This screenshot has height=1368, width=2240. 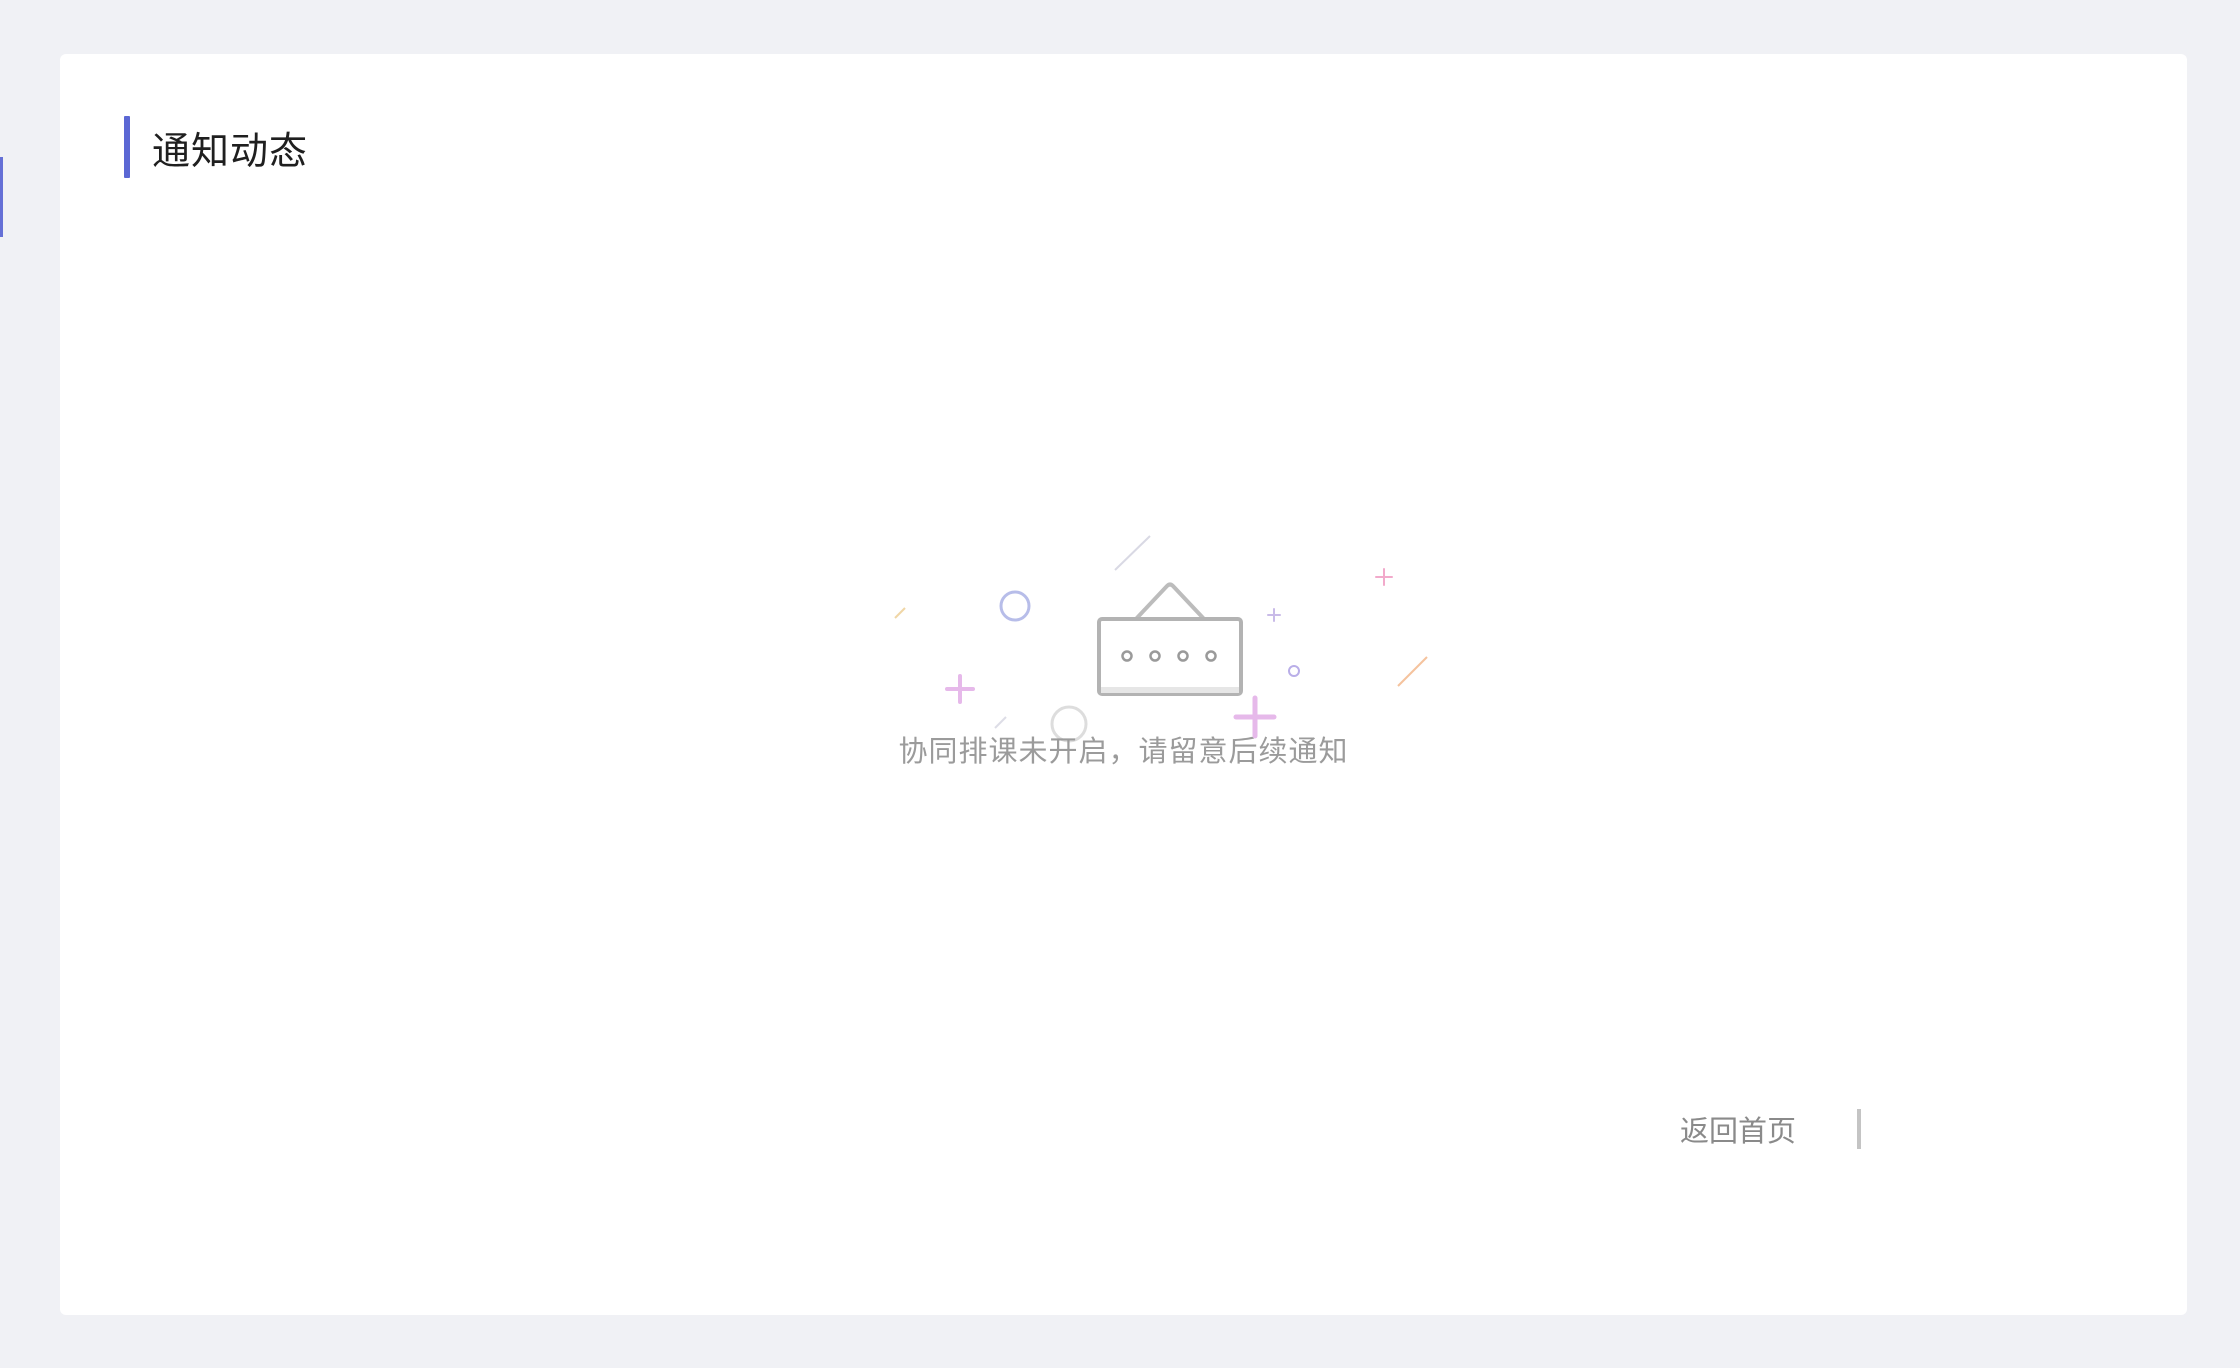 I want to click on divider, so click(x=1859, y=1129).